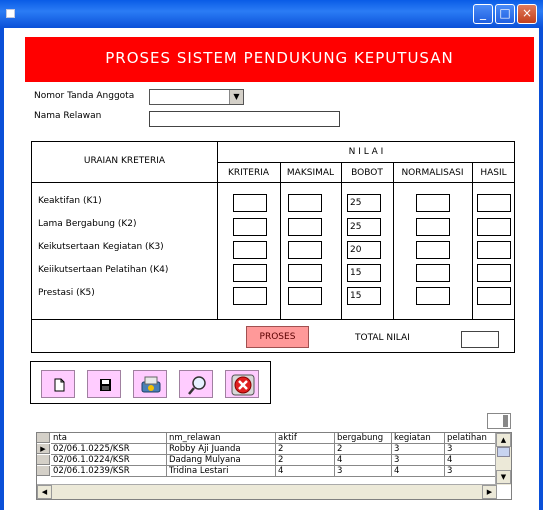  I want to click on page-header: PROSES SISTEM PENDUKUNG KEPUTUSAN, so click(279, 59).